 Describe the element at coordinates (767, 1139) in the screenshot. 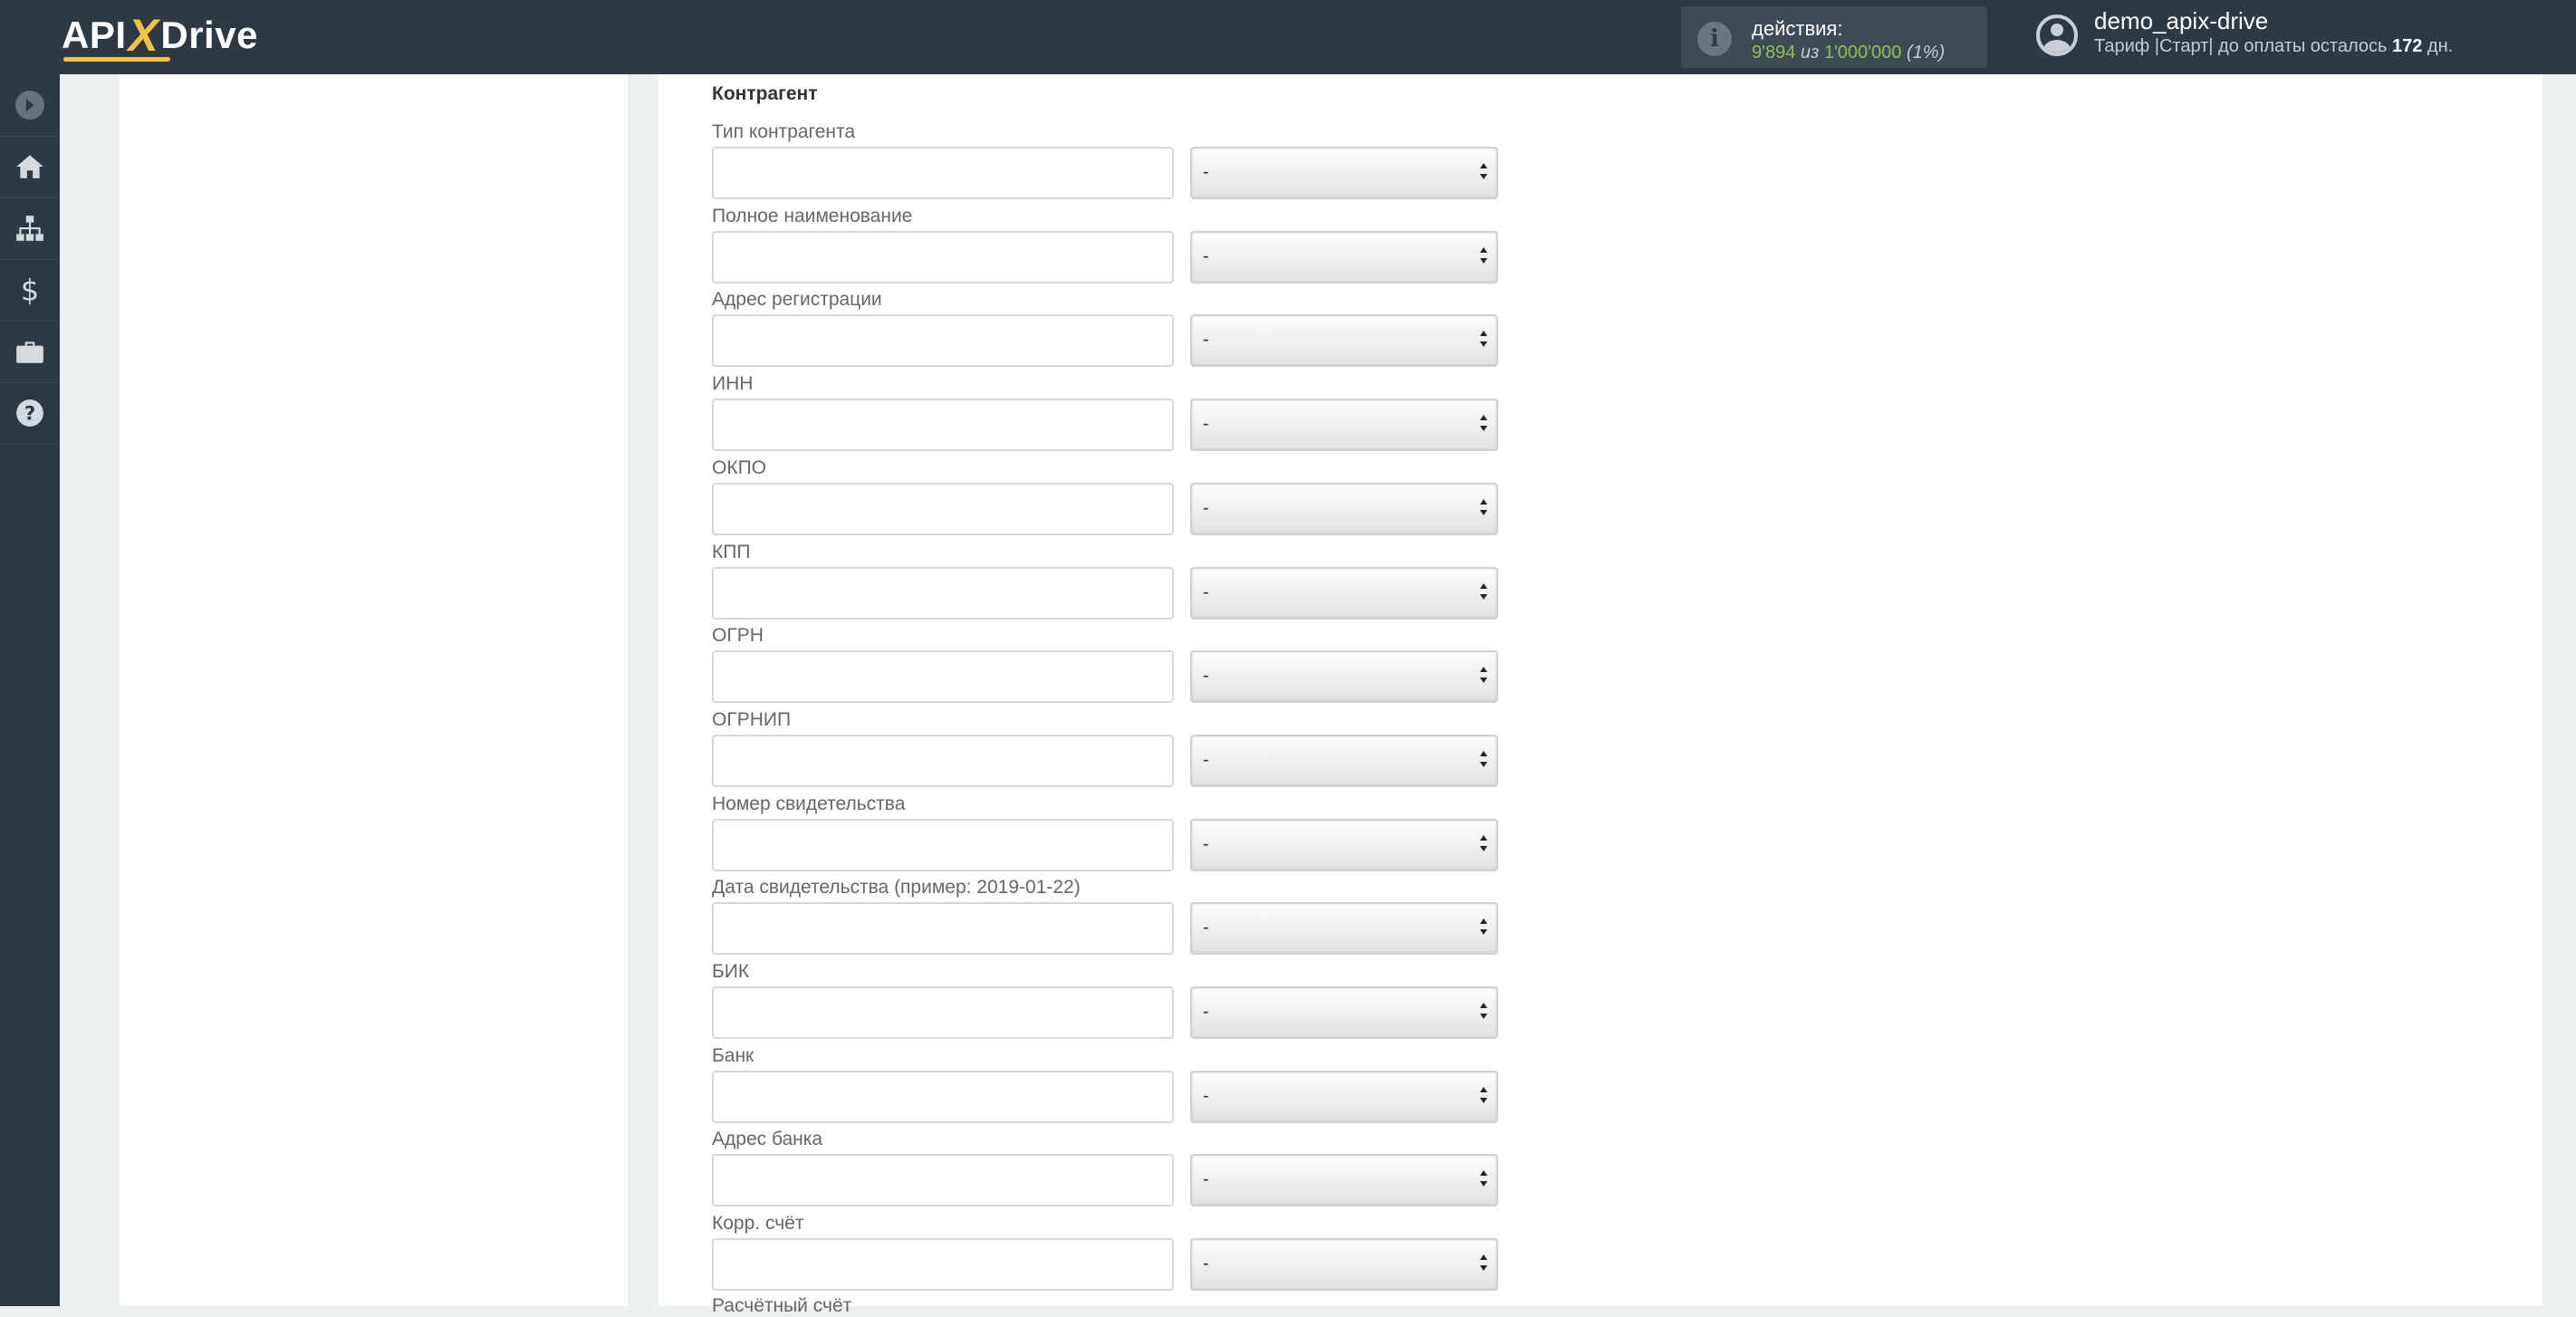

I see `field-label: Адрес банка` at that location.